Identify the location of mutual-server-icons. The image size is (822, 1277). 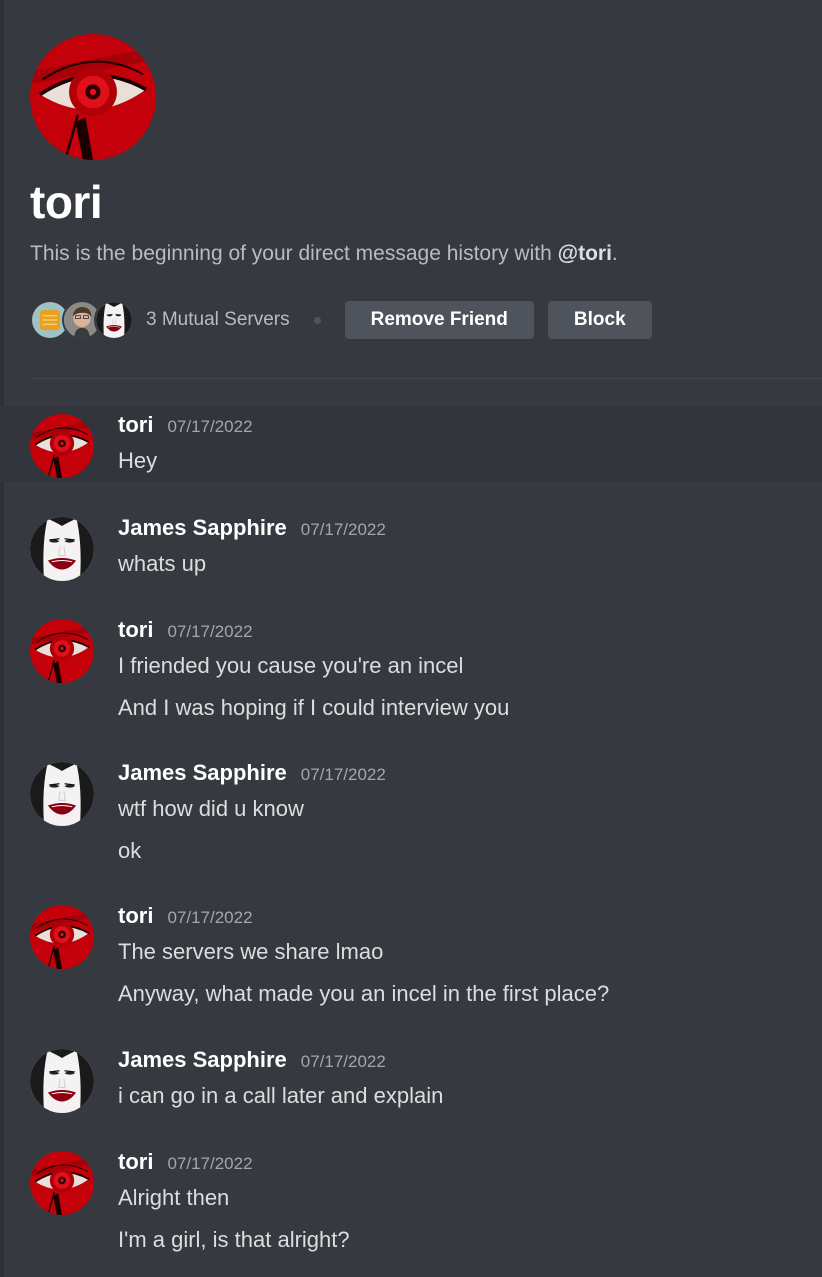
(82, 320).